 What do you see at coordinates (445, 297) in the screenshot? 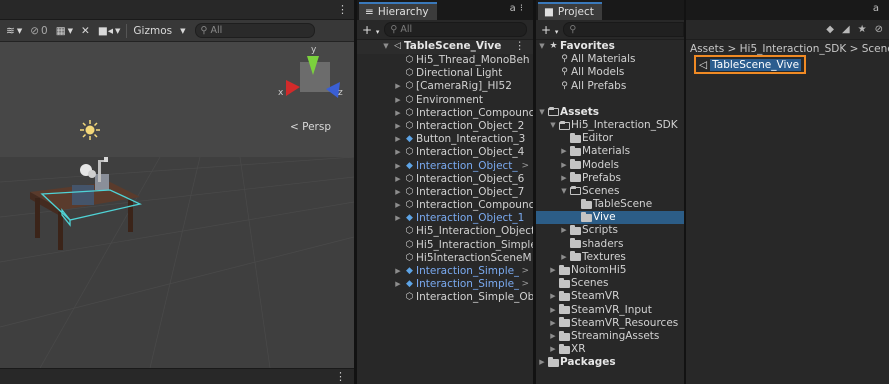
I see `hierarchy-row: ⬡ Interaction_Simple_Ob` at bounding box center [445, 297].